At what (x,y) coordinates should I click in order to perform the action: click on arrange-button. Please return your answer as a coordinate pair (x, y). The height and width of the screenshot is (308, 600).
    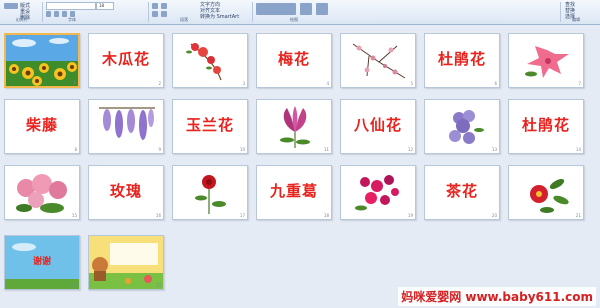
    Looking at the image, I should click on (306, 9).